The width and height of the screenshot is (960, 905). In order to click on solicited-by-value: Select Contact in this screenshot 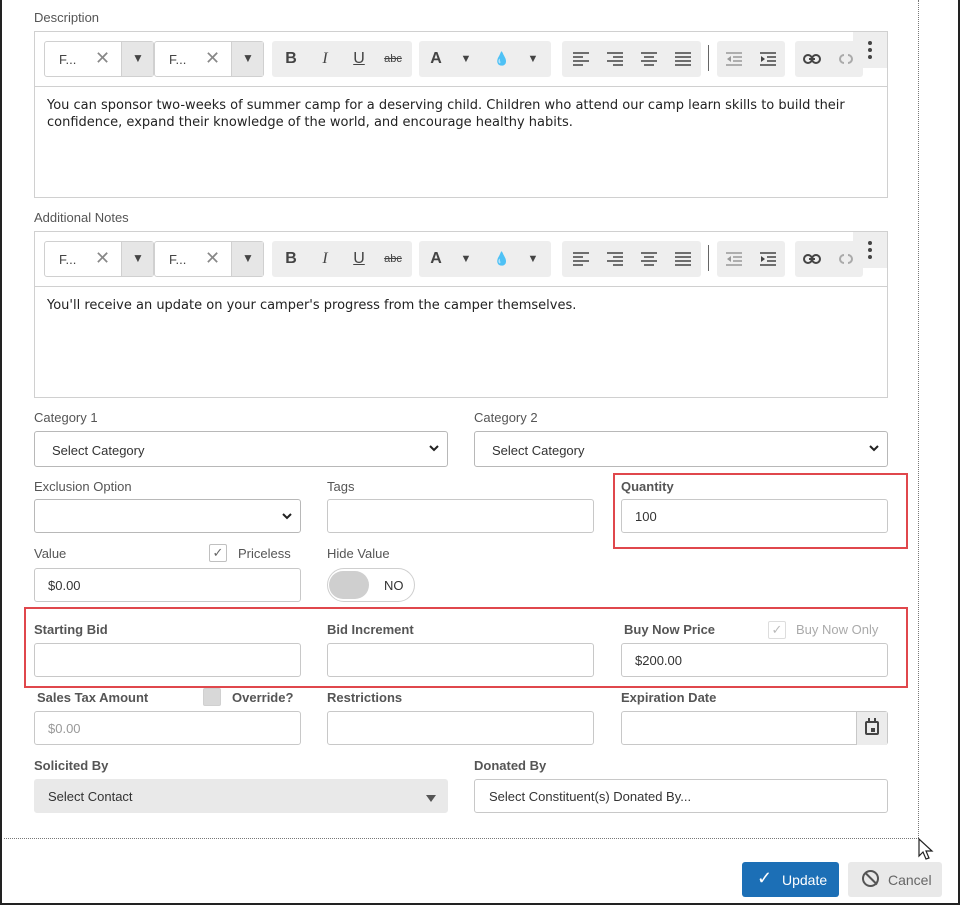, I will do `click(90, 796)`.